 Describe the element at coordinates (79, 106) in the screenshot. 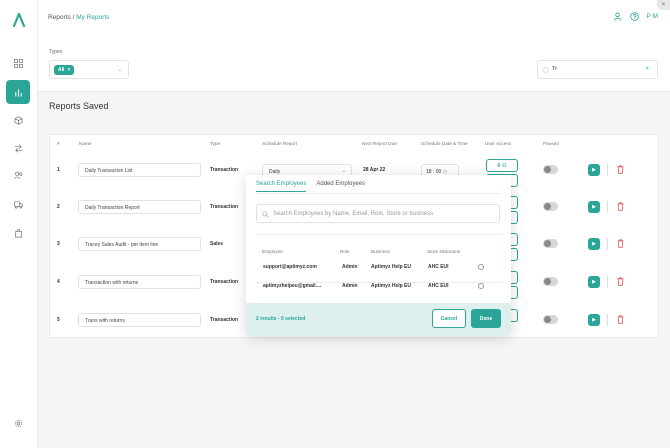

I see `section-title: Reports Saved` at that location.